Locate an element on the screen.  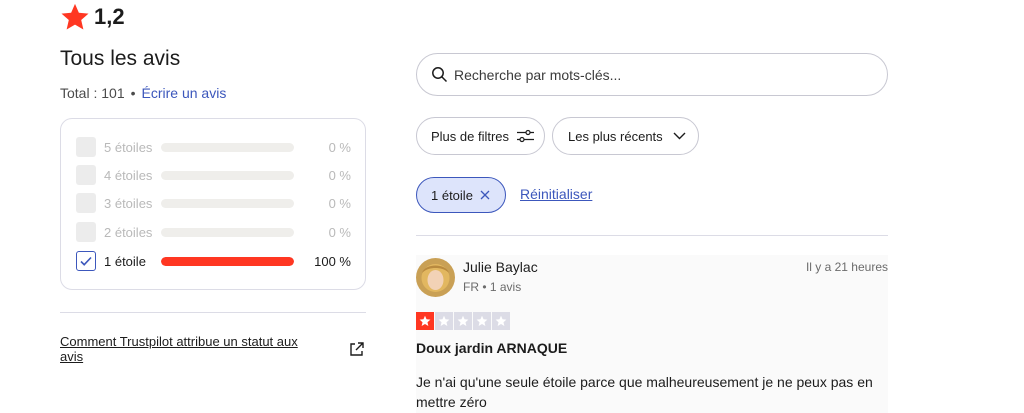
distribution-row-1: 1 étoile 100 % is located at coordinates (213, 261).